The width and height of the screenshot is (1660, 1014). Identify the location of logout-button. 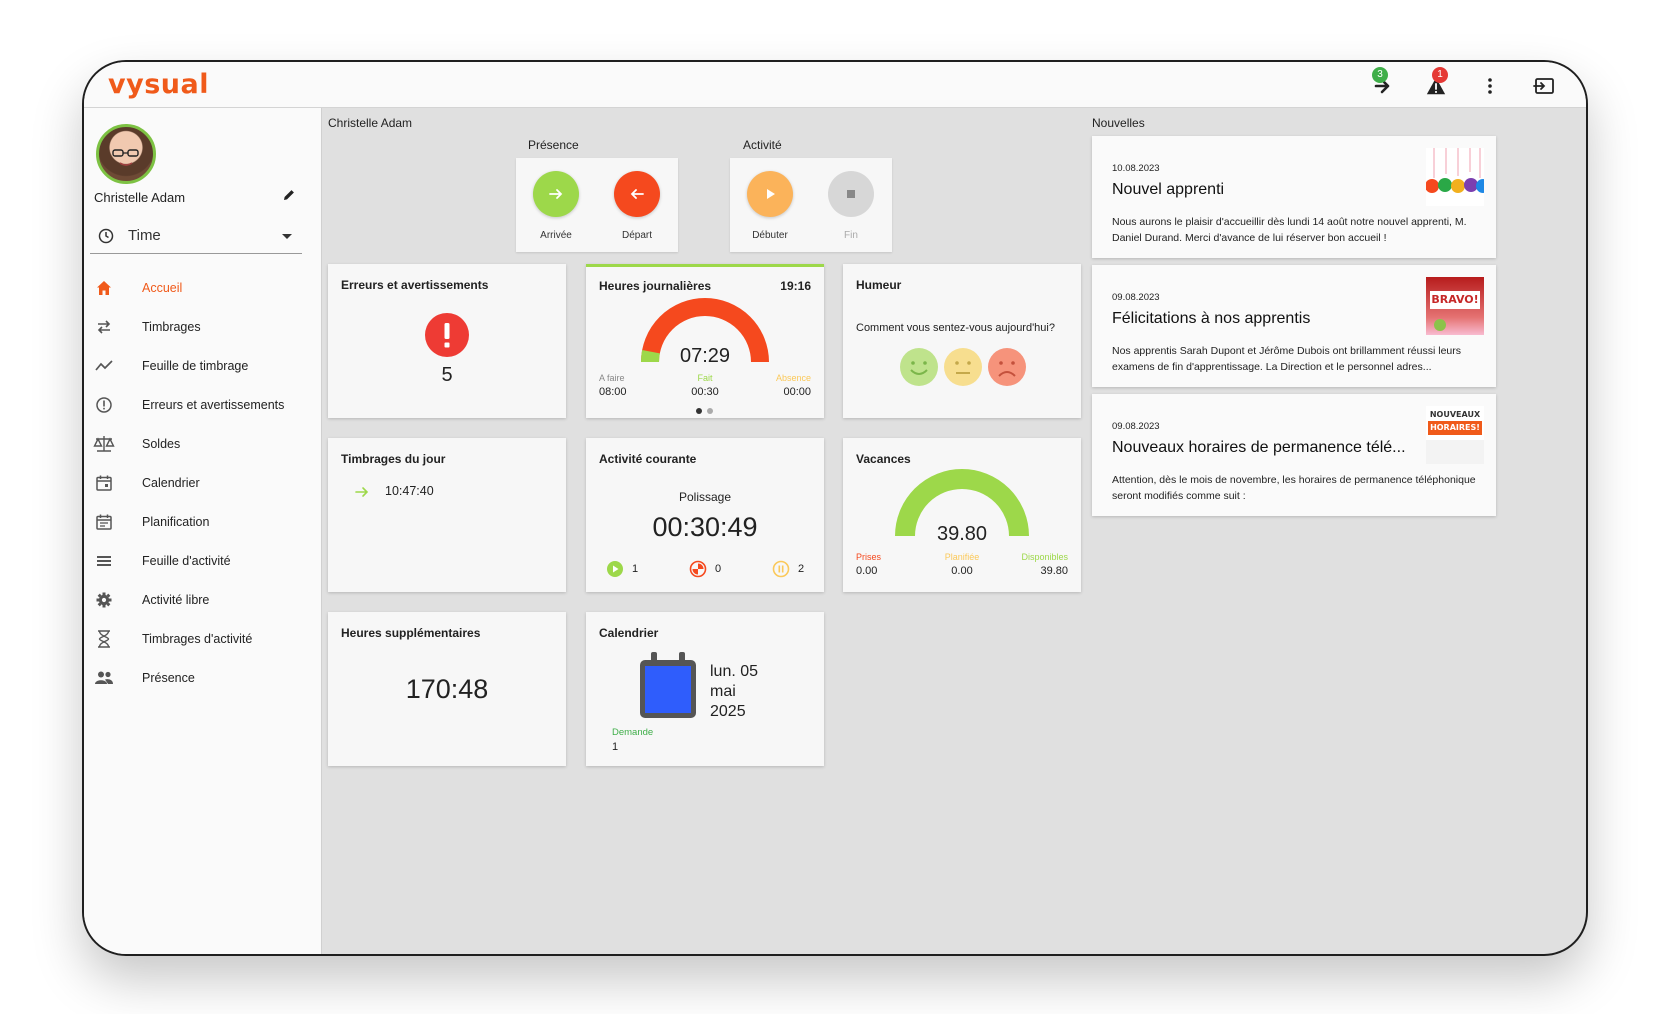
(1544, 86).